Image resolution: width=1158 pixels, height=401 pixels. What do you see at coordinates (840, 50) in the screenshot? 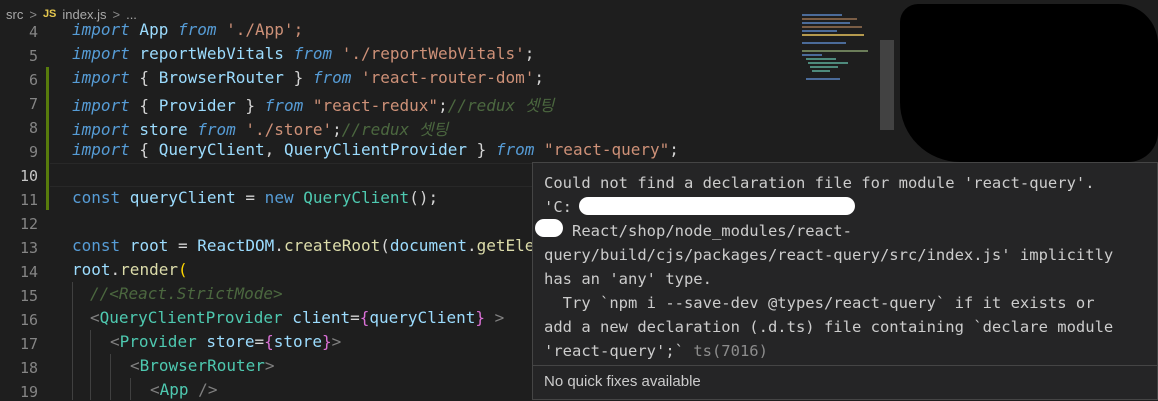
I see `minimap` at bounding box center [840, 50].